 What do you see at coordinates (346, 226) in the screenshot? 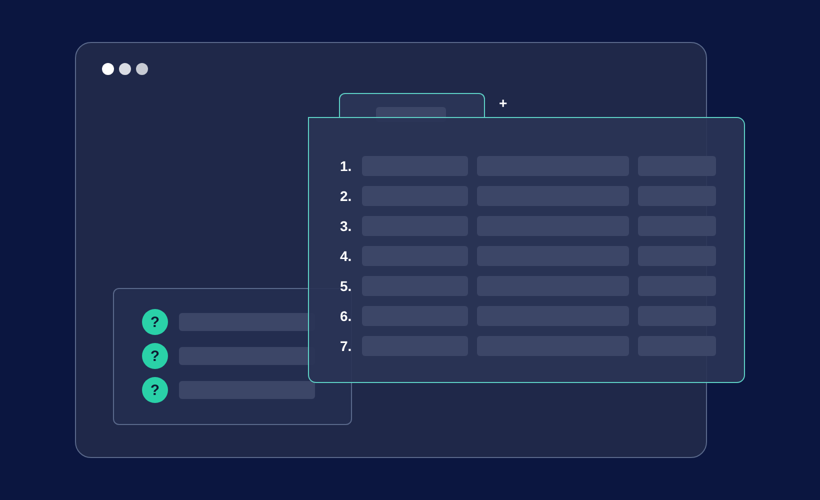
I see `row-number: 3.` at bounding box center [346, 226].